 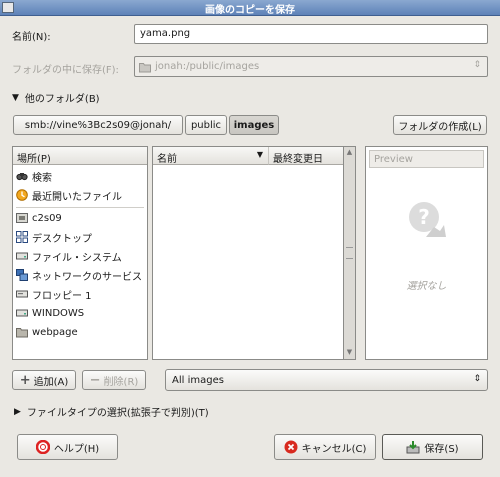 I want to click on places-item-filesystem: ファイル・システム, so click(x=69, y=256).